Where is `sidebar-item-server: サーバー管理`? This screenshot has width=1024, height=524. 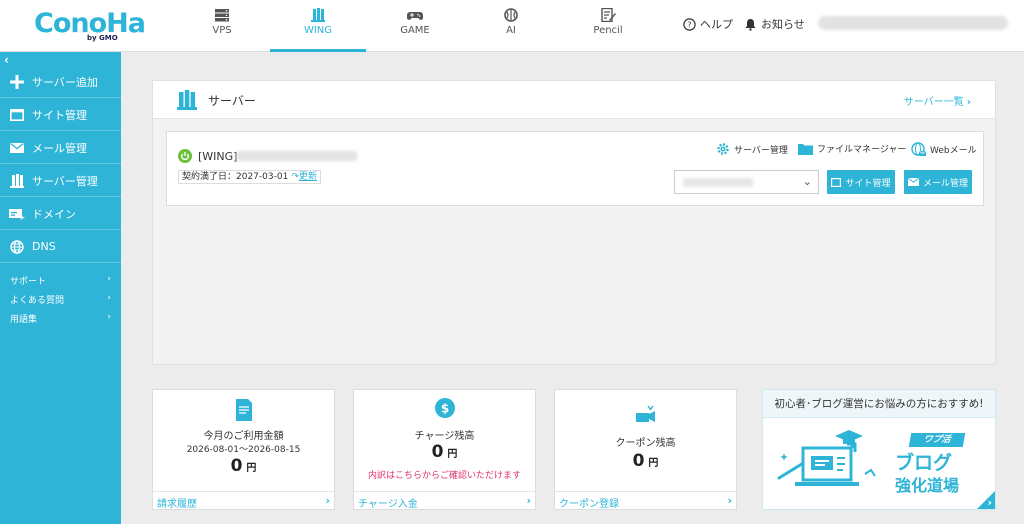 sidebar-item-server: サーバー管理 is located at coordinates (60, 181).